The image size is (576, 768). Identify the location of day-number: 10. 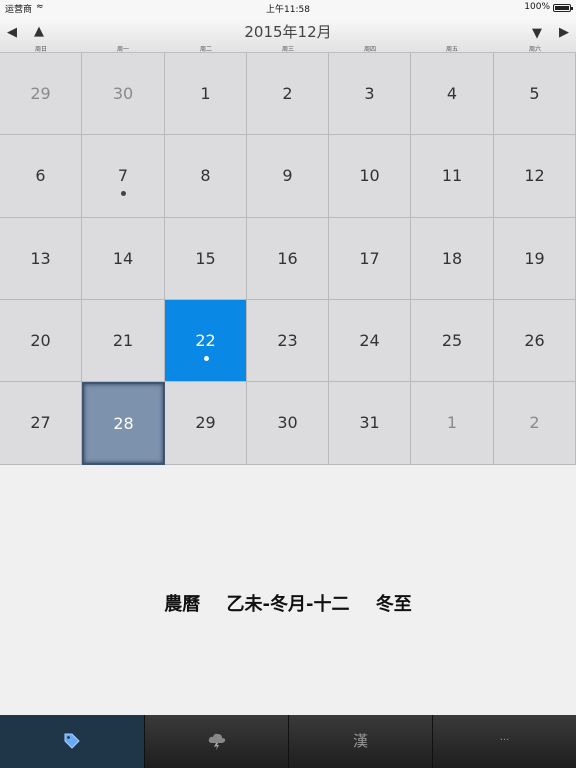
(369, 175).